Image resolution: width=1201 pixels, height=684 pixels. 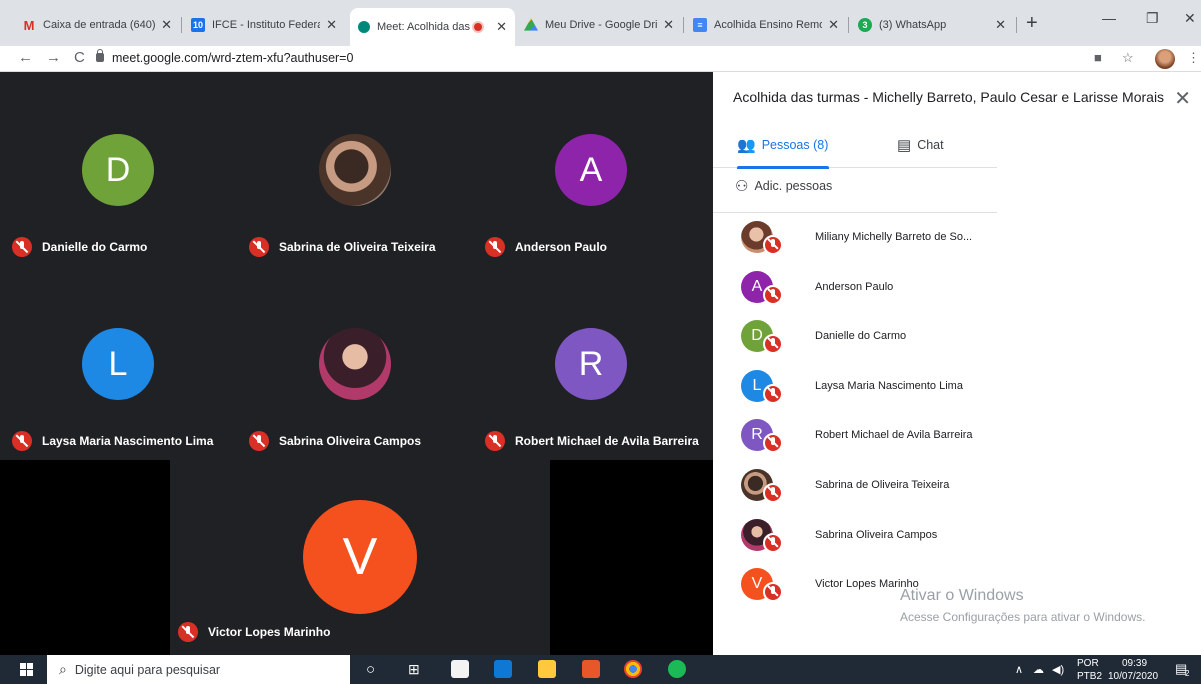 I want to click on chrome-icon, so click(x=633, y=669).